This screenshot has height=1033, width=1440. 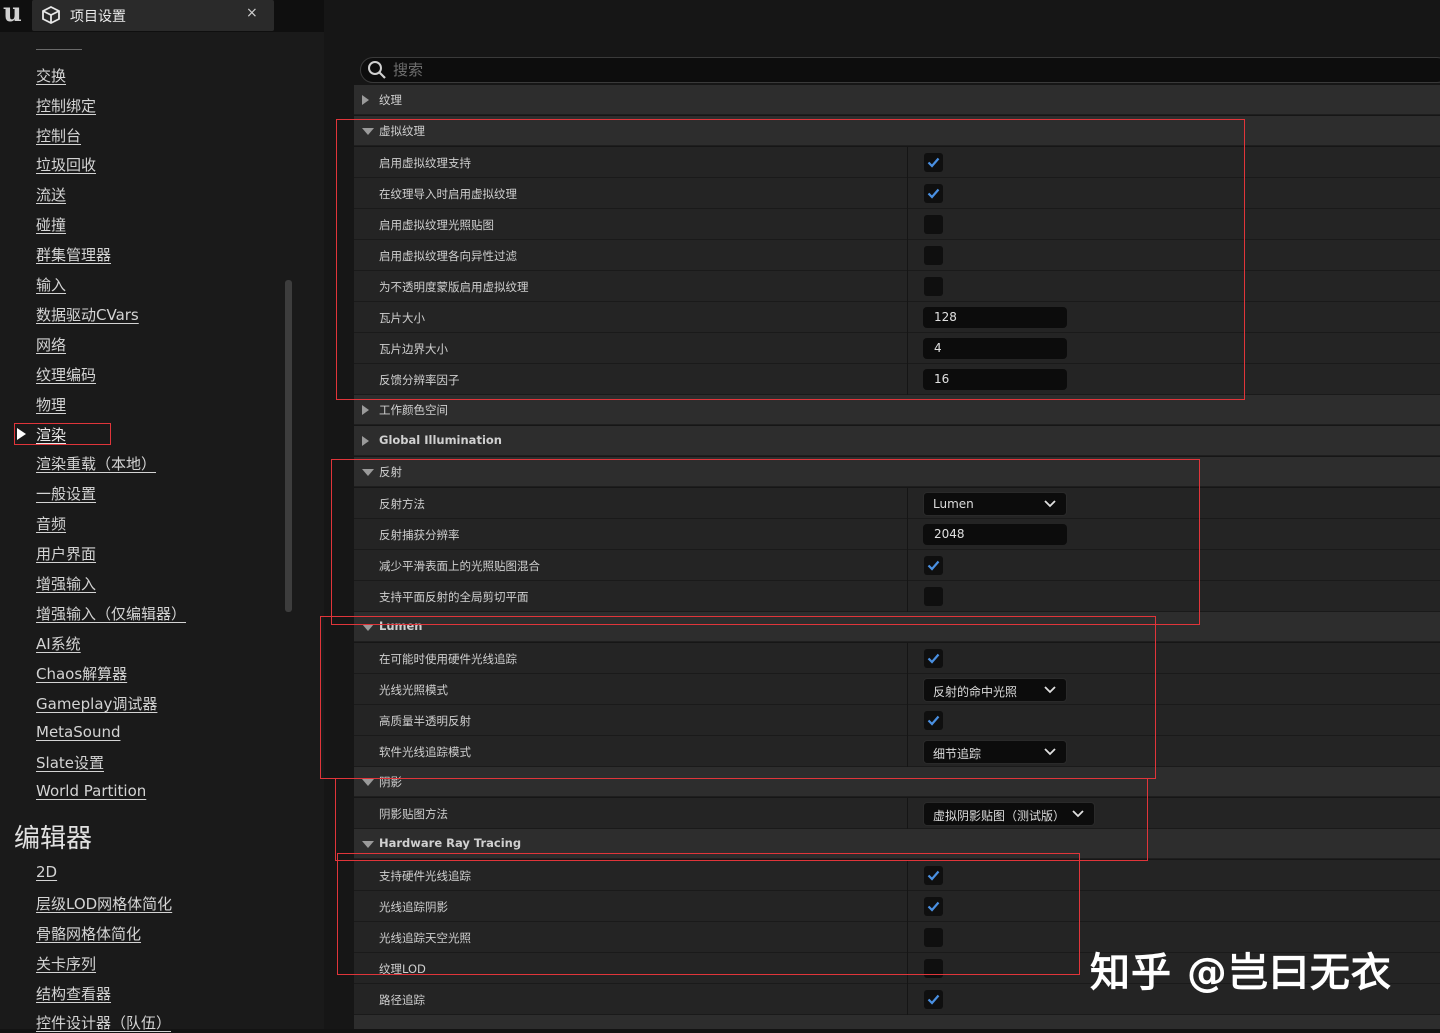 I want to click on sidebar-item-rendering: 渲染, so click(x=51, y=434).